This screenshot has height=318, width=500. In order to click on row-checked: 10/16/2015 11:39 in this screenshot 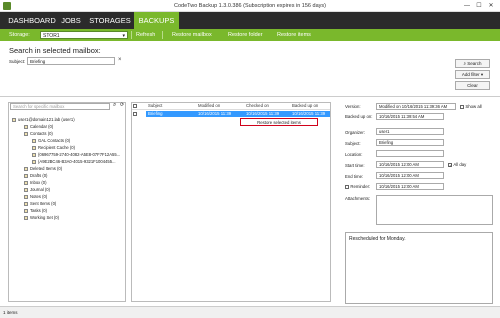, I will do `click(263, 113)`.